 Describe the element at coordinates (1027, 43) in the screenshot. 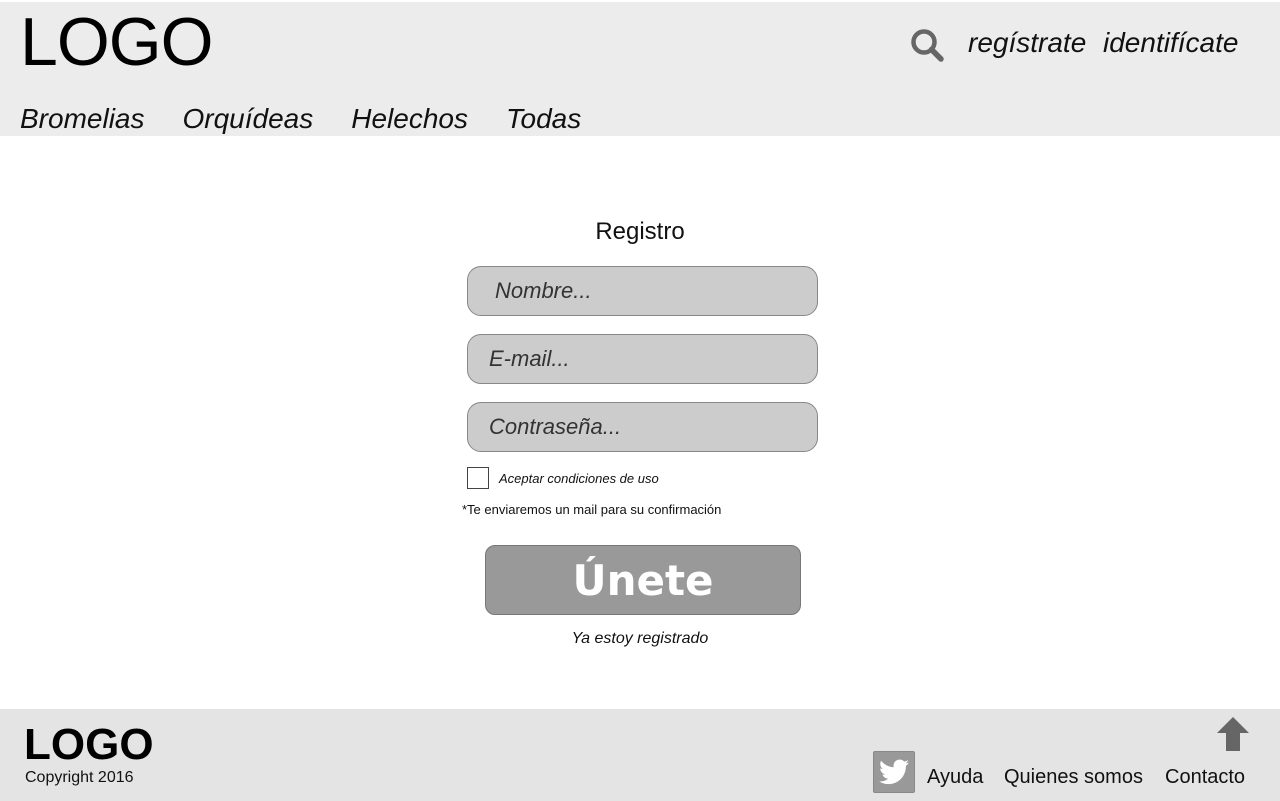

I see `register-link: regístrate` at that location.